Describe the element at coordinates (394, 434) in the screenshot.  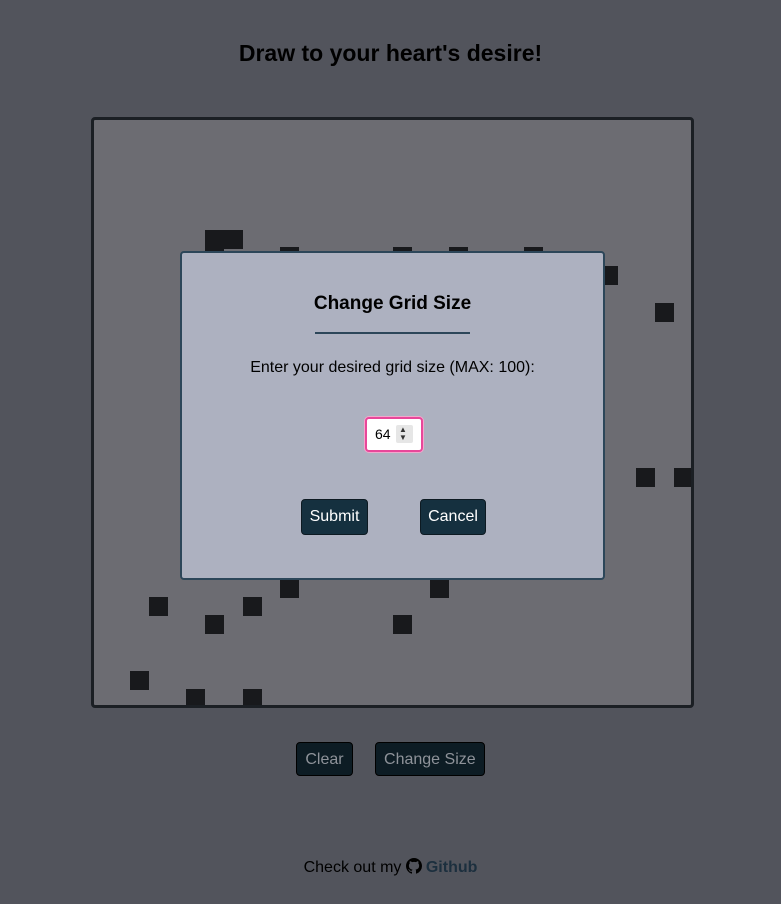
I see `grid-size-input: 64 ▲ ▼` at that location.